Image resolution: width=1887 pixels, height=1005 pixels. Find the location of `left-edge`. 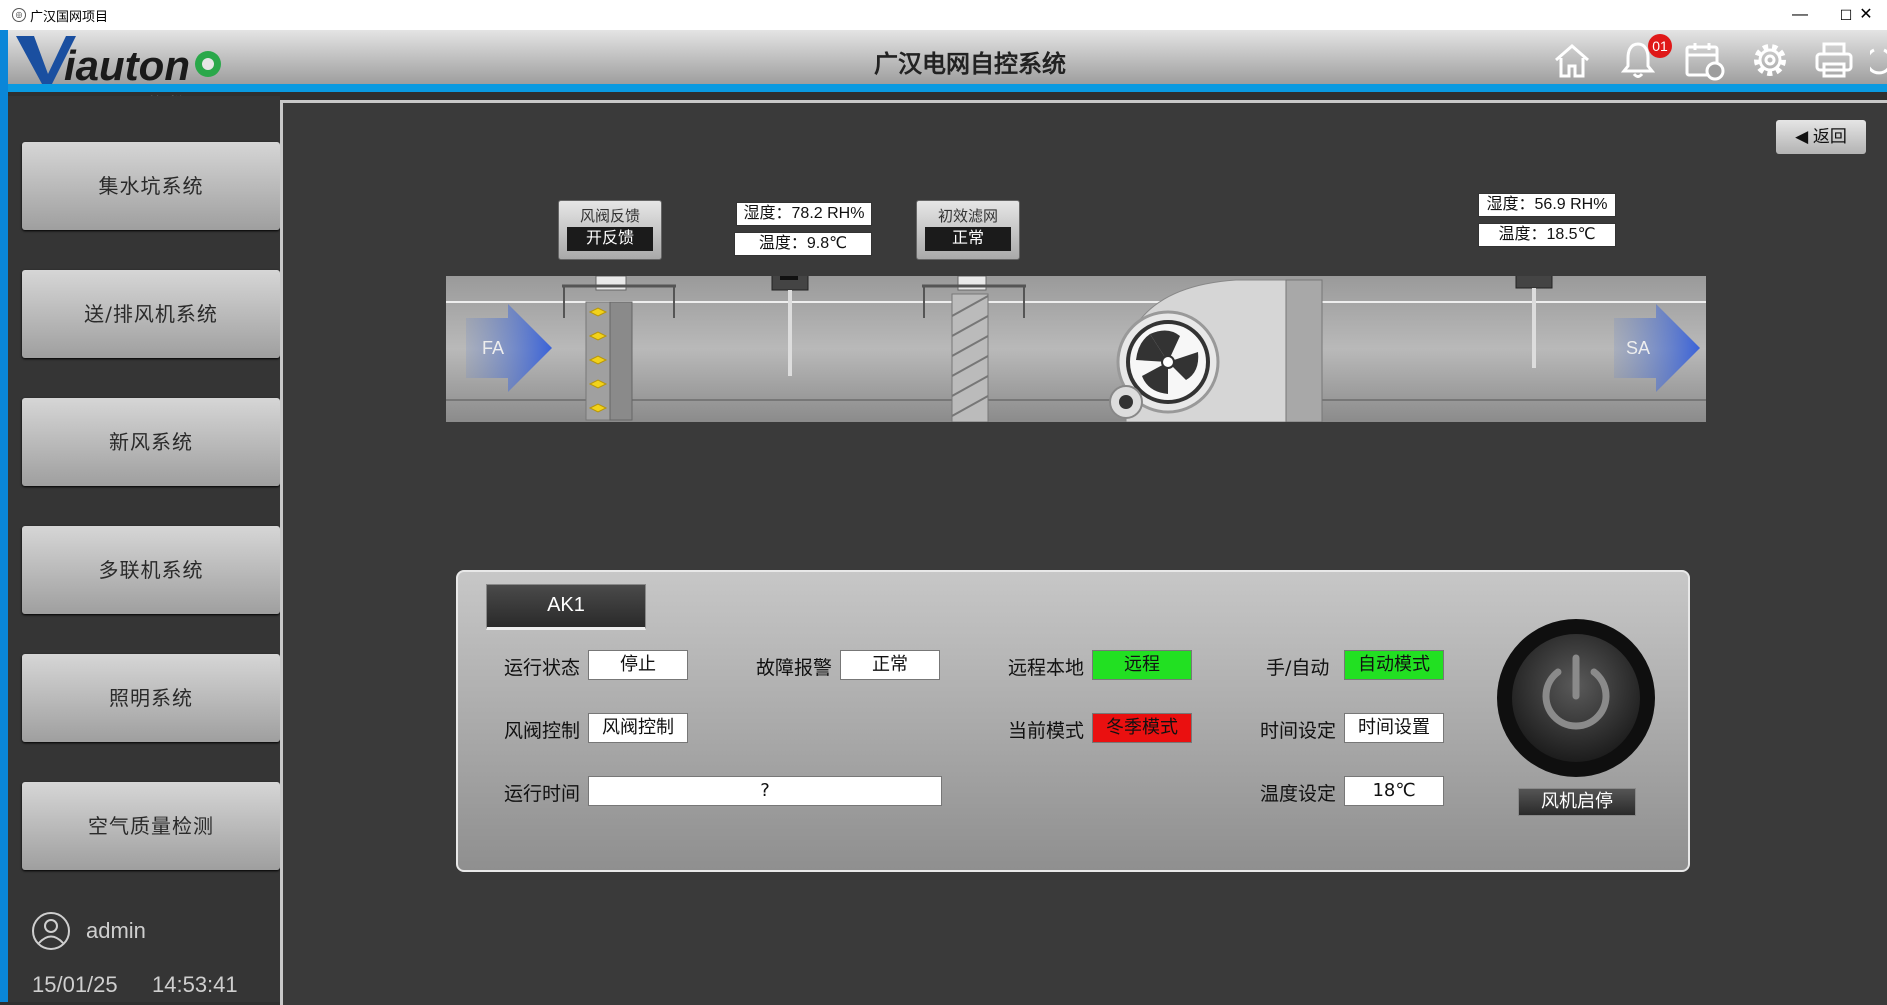

left-edge is located at coordinates (4, 516).